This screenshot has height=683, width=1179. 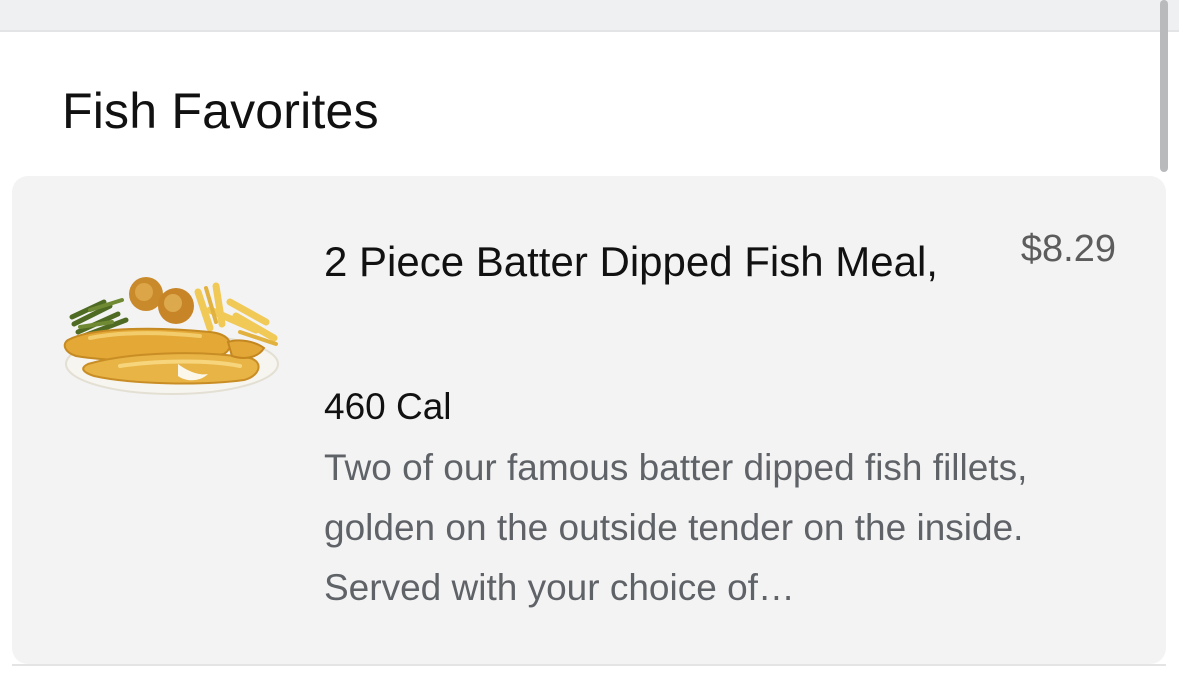 What do you see at coordinates (171, 336) in the screenshot?
I see `fish-meal-plate-image` at bounding box center [171, 336].